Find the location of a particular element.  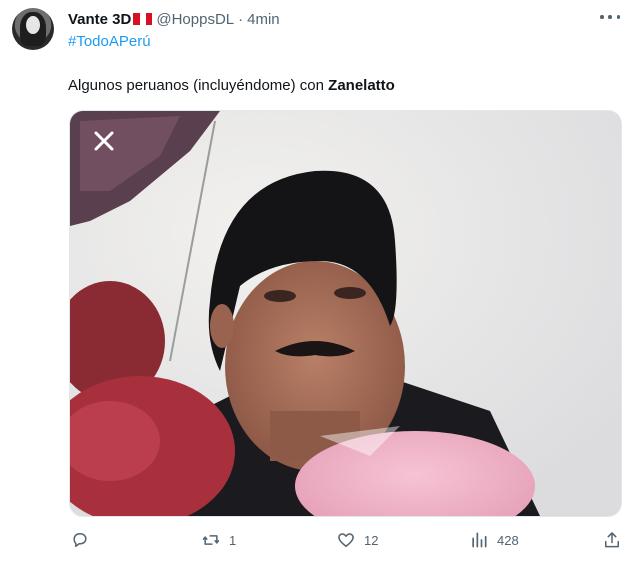

views-icon is located at coordinates (479, 540).